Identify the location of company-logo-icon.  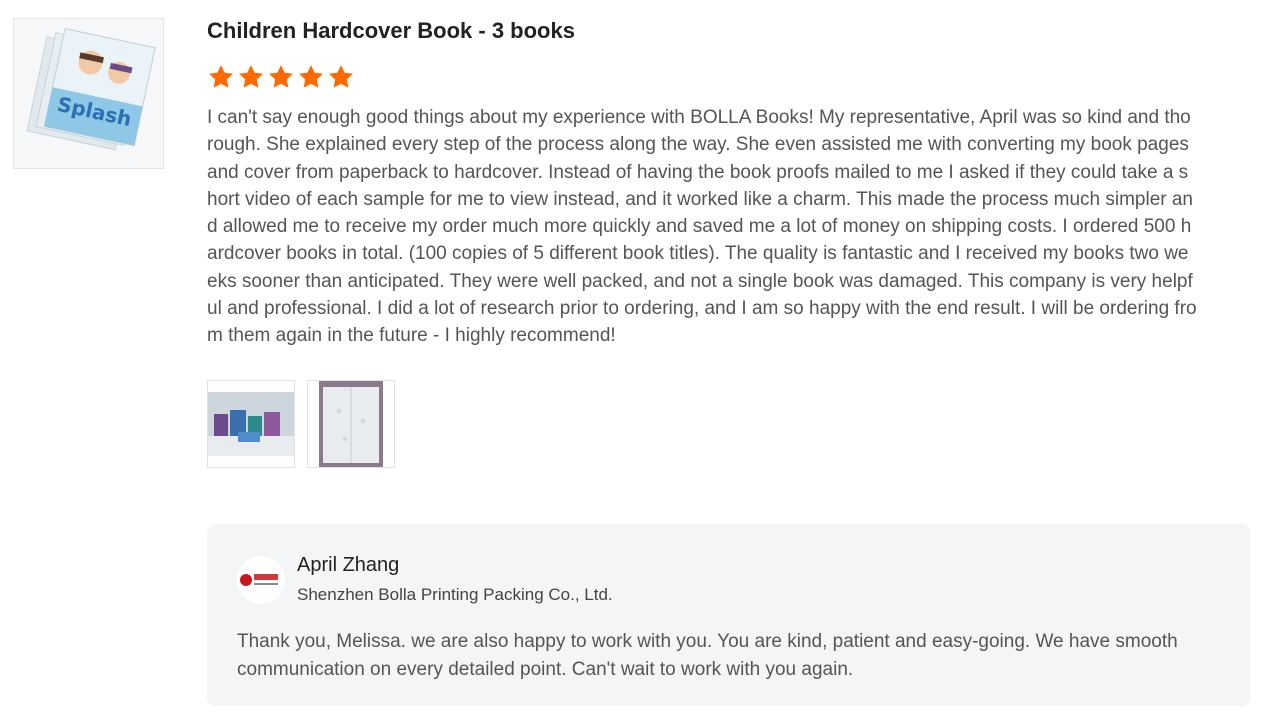
(261, 580).